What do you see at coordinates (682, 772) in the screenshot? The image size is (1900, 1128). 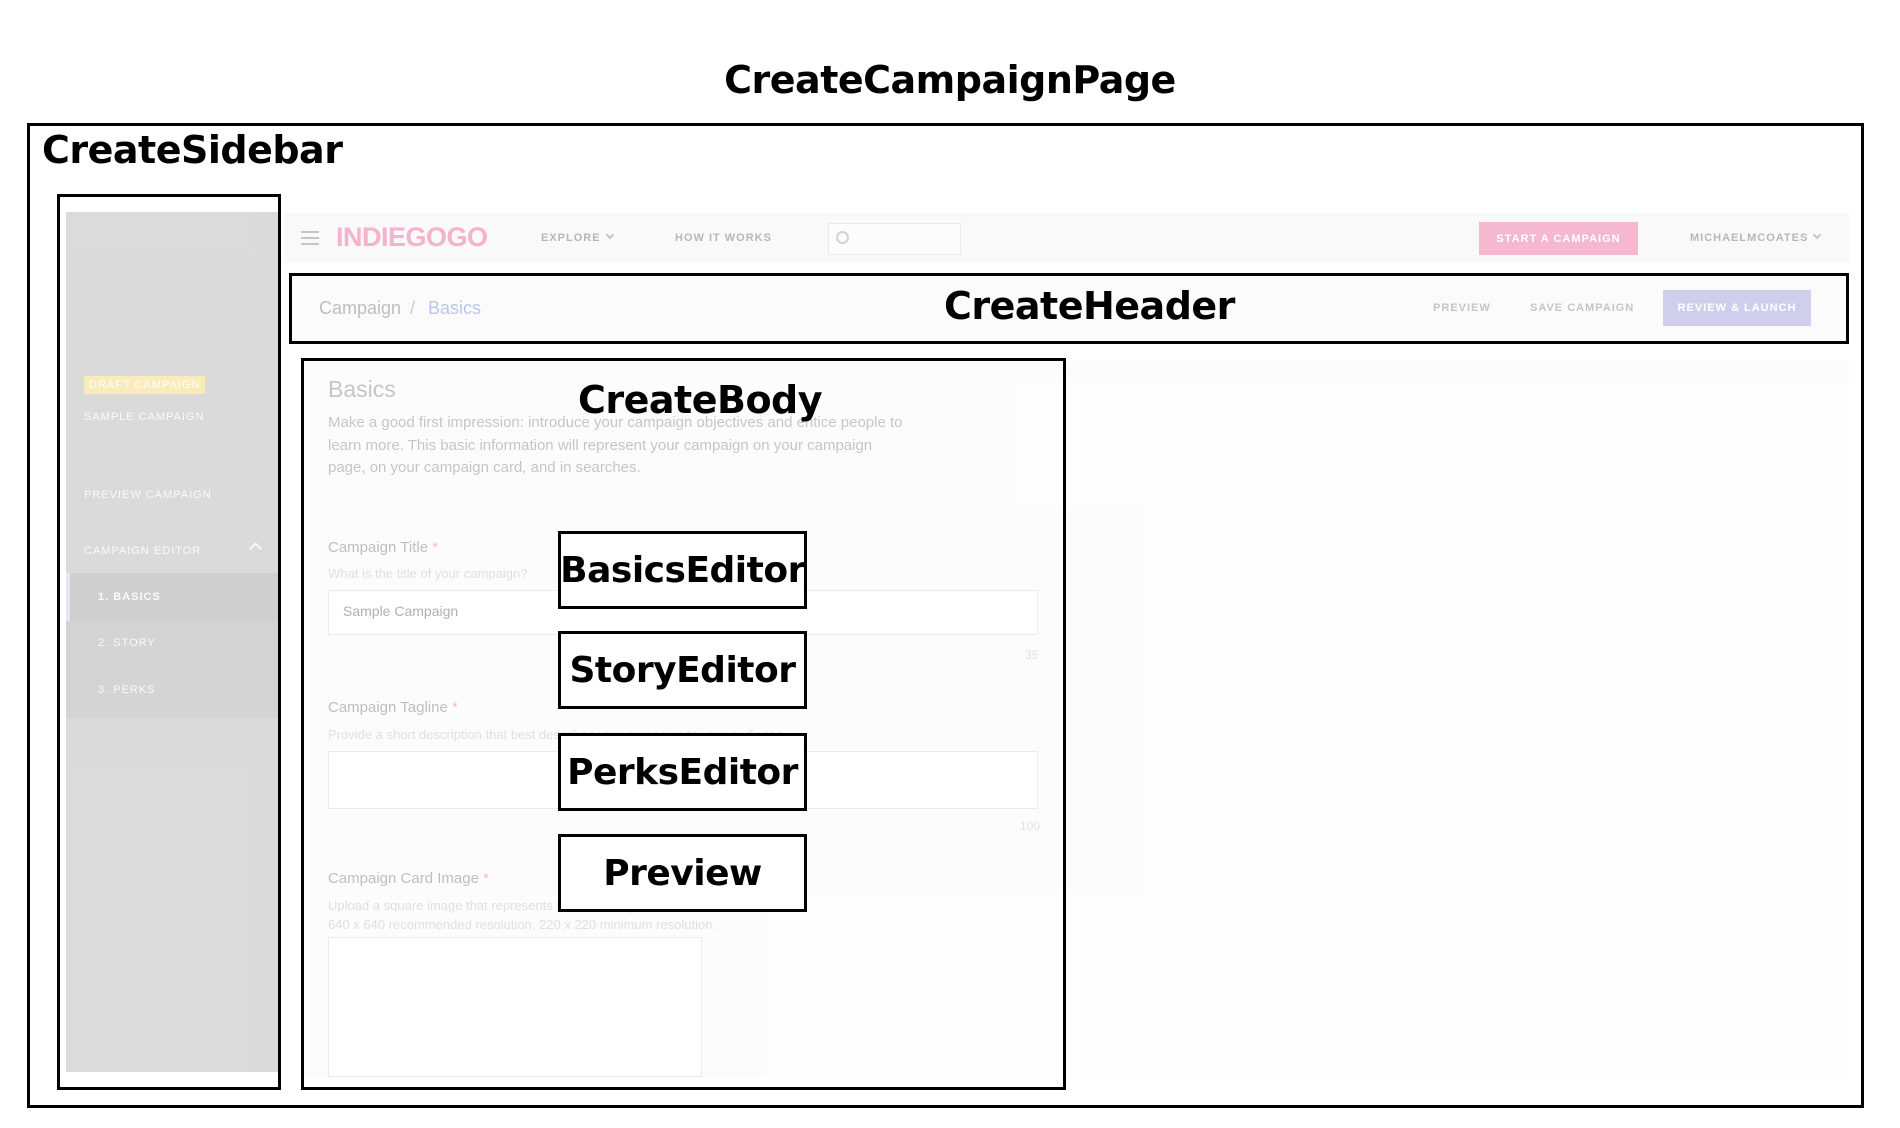 I see `perks-editor-box: PerksEditor` at bounding box center [682, 772].